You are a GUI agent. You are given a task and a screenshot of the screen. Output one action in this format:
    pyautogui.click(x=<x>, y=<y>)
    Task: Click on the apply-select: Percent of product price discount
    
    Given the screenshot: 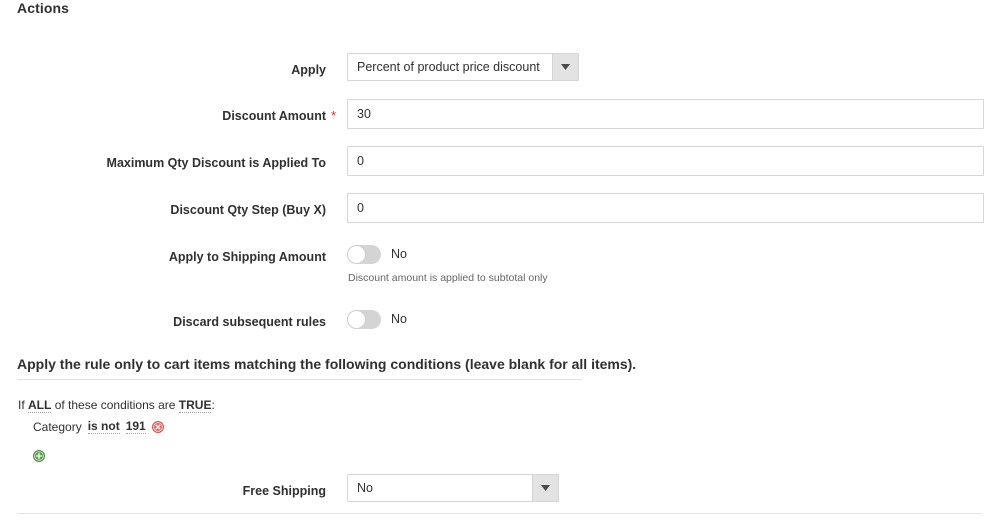 What is the action you would take?
    pyautogui.click(x=463, y=67)
    